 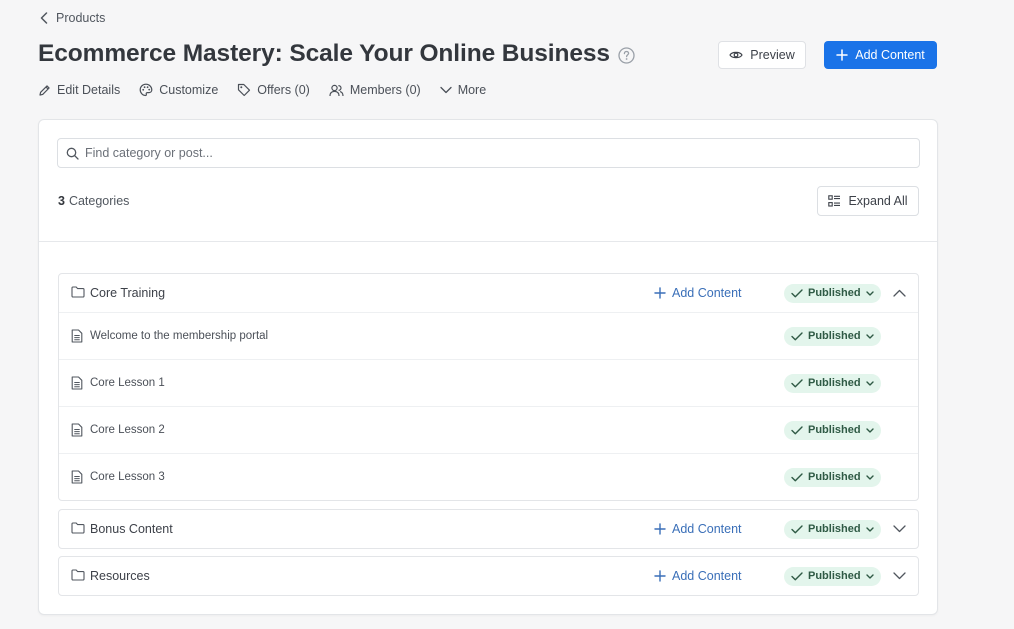 I want to click on tag-icon, so click(x=244, y=90).